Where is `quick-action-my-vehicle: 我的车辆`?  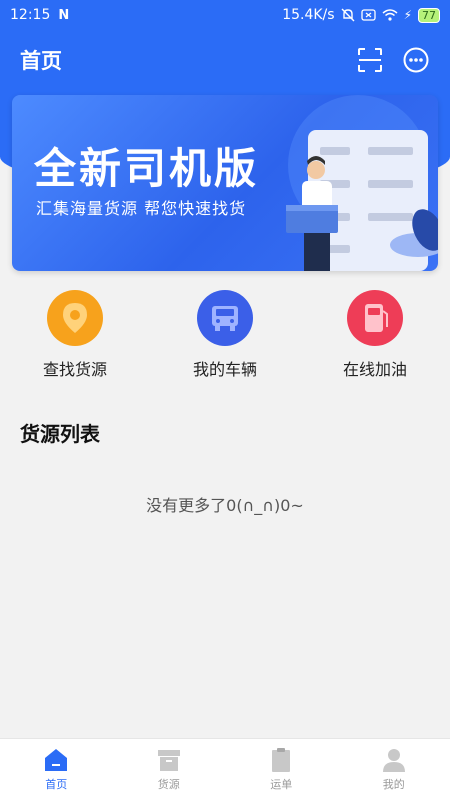 quick-action-my-vehicle: 我的车辆 is located at coordinates (225, 340).